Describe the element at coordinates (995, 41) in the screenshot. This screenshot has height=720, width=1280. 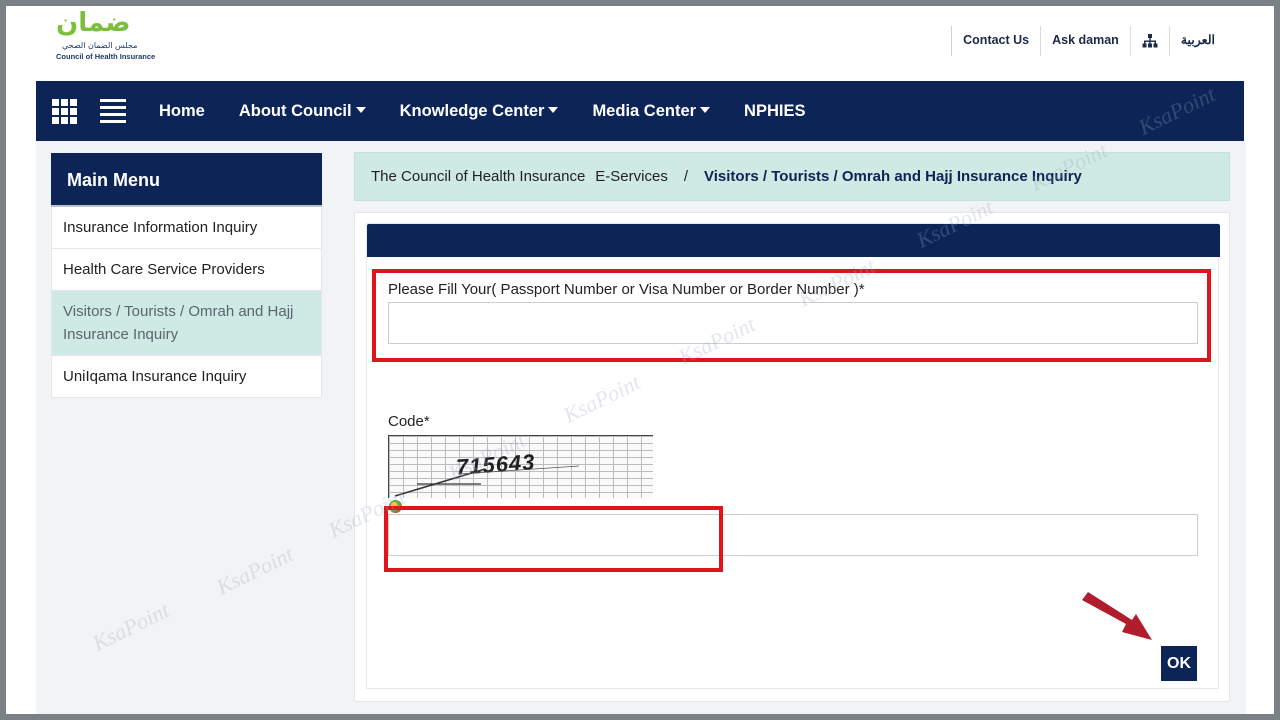
I see `contact-us-link: Contact Us` at that location.